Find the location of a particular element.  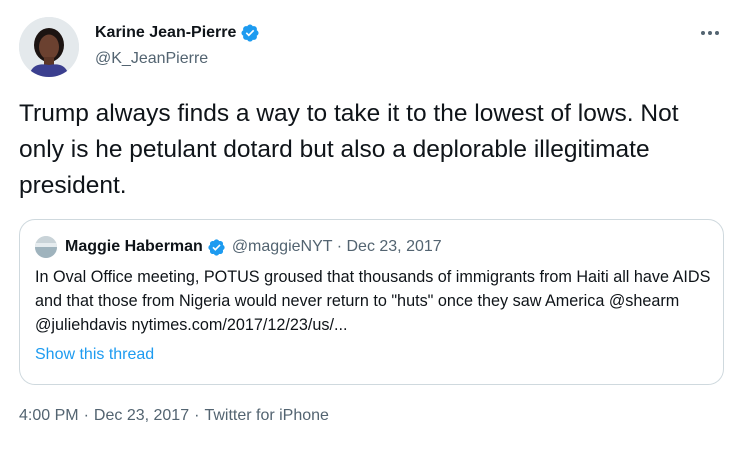

quoted-meta: @maggieNYT · Dec 23, 2017 is located at coordinates (337, 247).